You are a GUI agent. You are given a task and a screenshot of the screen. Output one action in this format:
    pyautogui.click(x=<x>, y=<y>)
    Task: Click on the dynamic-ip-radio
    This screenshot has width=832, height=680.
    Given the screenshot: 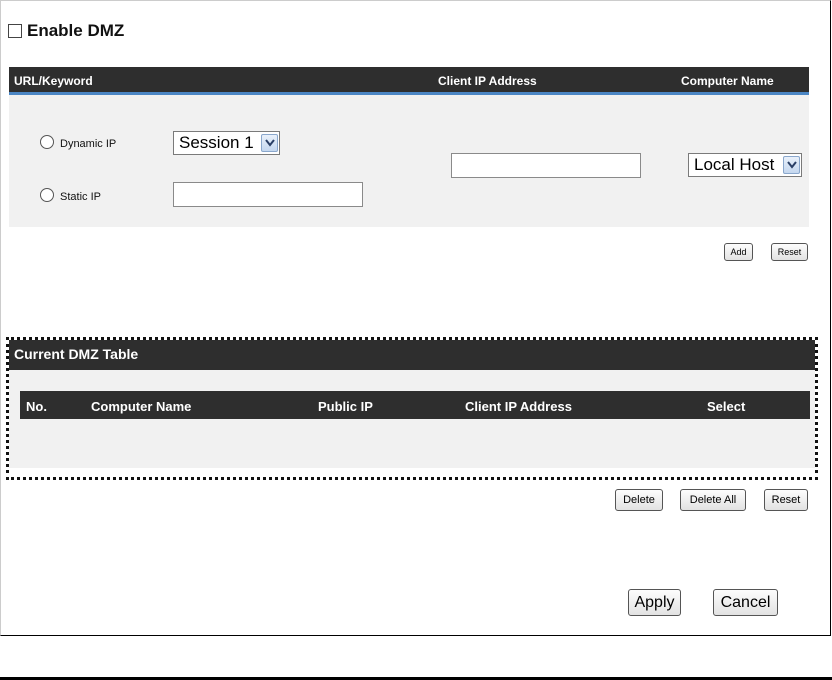 What is the action you would take?
    pyautogui.click(x=47, y=142)
    